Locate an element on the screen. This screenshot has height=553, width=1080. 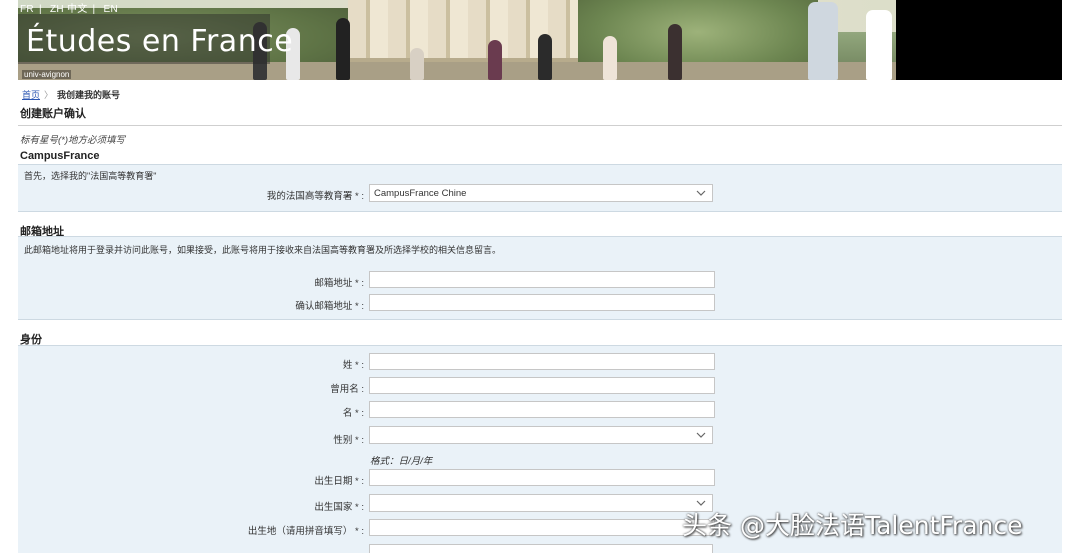
birth-place-field is located at coordinates (542, 527).